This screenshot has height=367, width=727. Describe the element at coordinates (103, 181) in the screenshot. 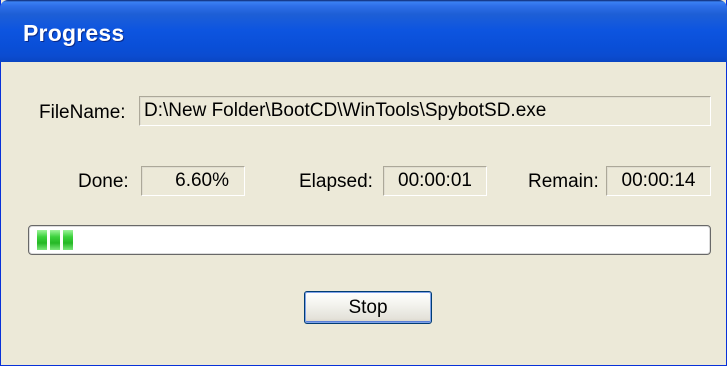

I see `done-label: Done:` at that location.